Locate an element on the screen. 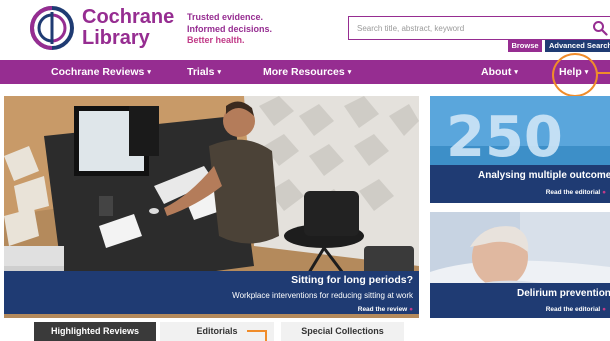 This screenshot has height=341, width=610. editorials-highlight-mark is located at coordinates (257, 331).